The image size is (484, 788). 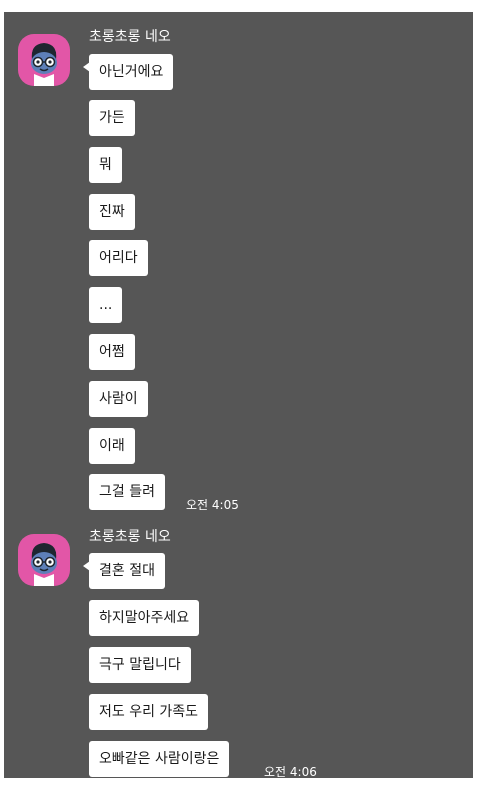 What do you see at coordinates (128, 72) in the screenshot?
I see `message-bubble: 아닌거에요` at bounding box center [128, 72].